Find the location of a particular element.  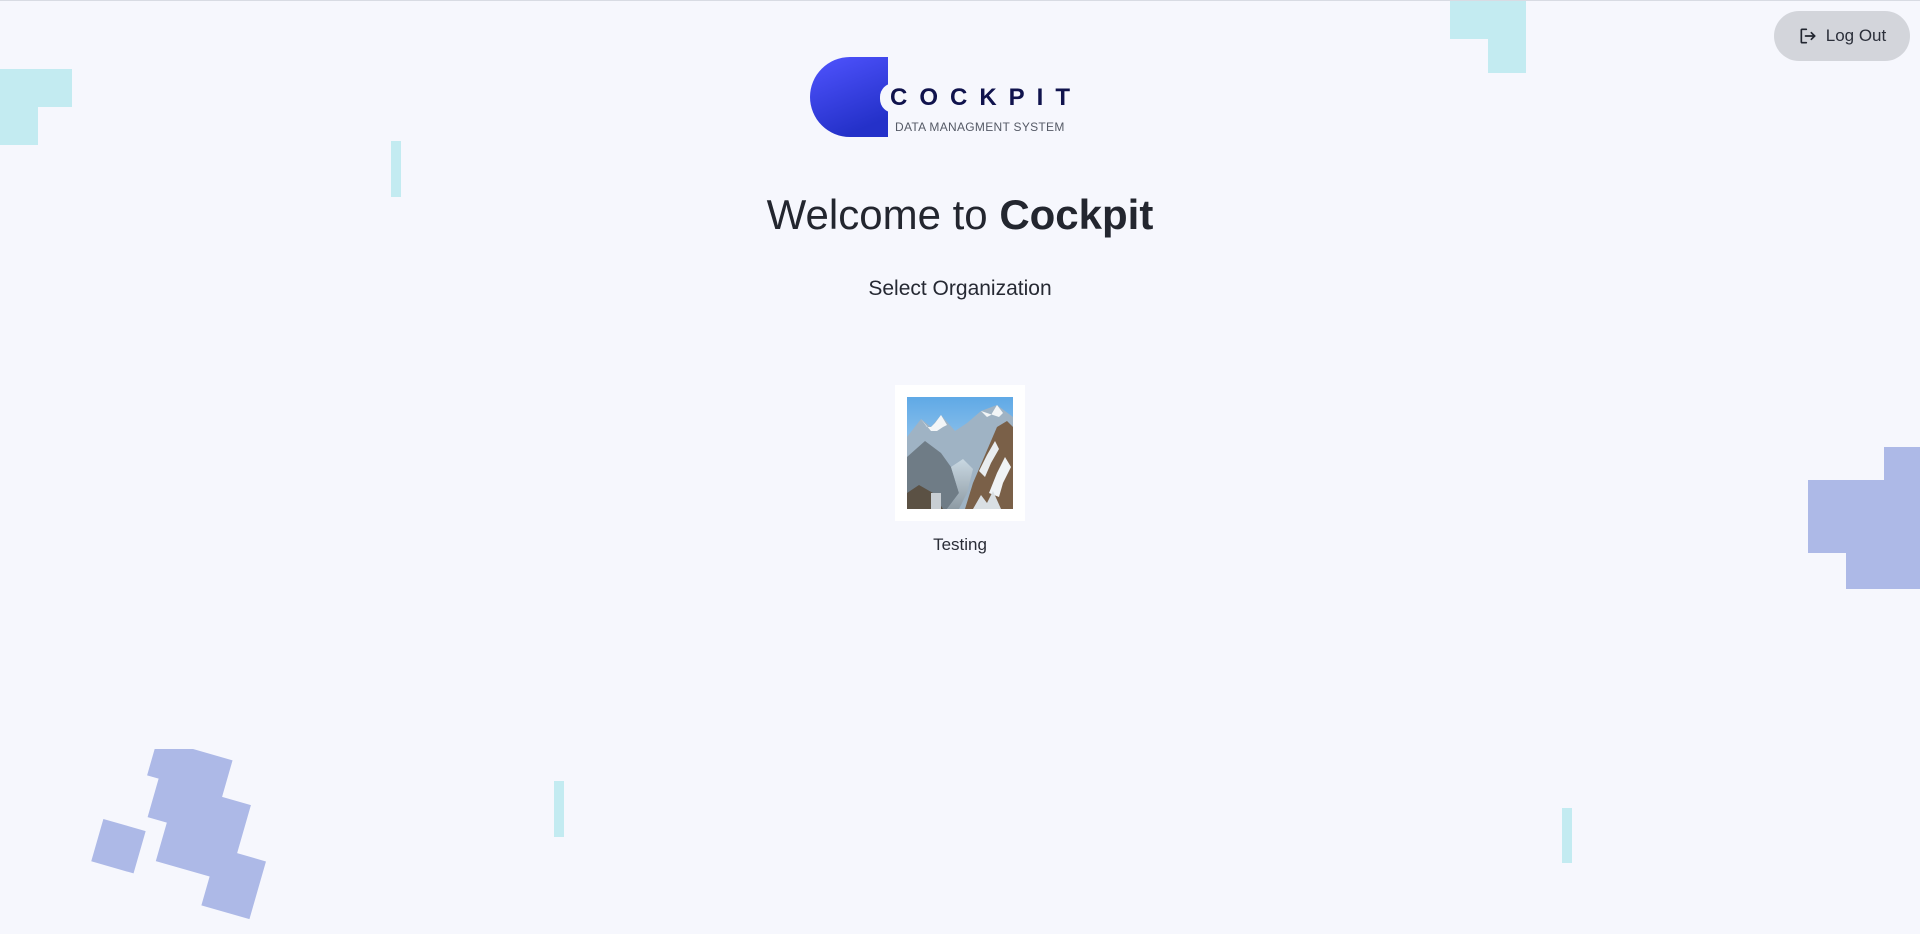

organization-name: Testing is located at coordinates (960, 544).